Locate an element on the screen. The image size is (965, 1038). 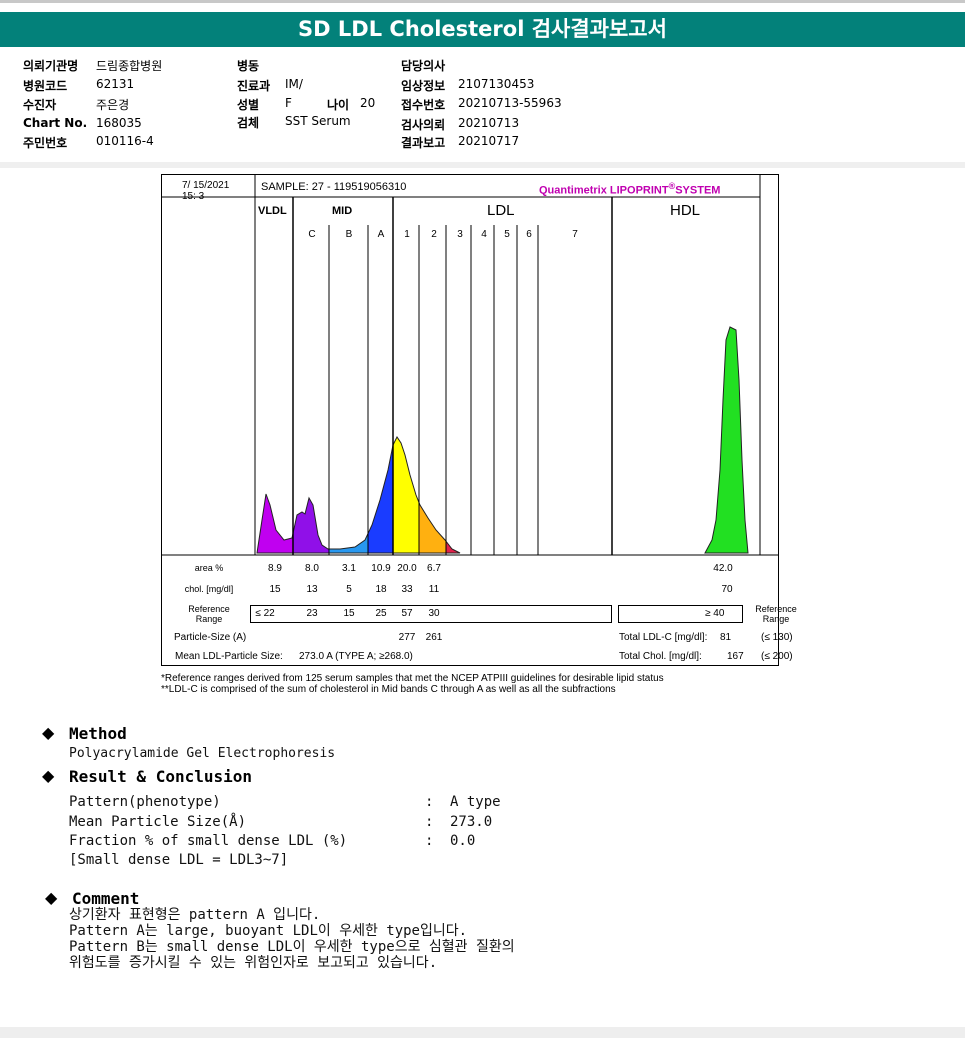
chart-time: 15: 3 is located at coordinates (193, 196).